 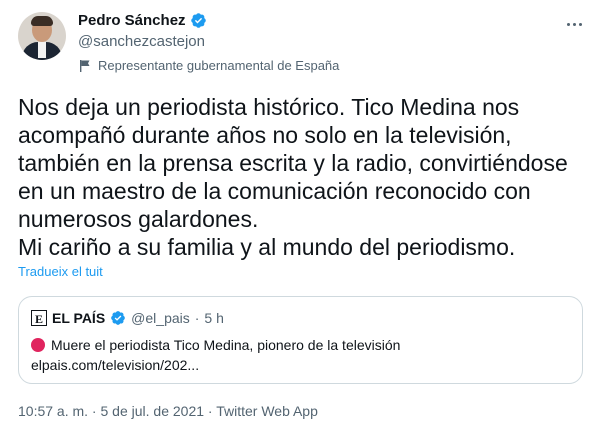 I want to click on author-row: Pedro Sánchez, so click(x=142, y=20).